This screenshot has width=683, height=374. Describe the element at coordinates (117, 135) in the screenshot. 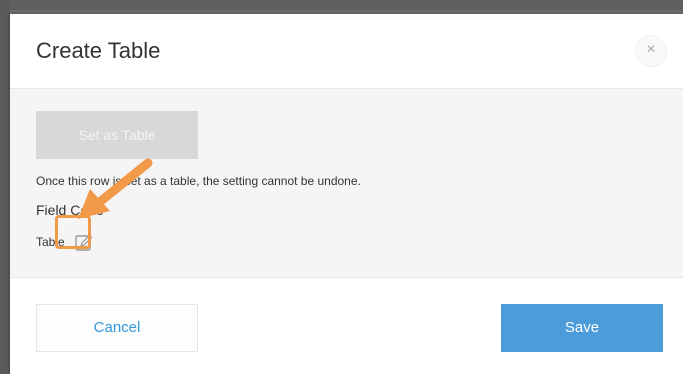

I see `set-as-table-button: Set as Table` at that location.